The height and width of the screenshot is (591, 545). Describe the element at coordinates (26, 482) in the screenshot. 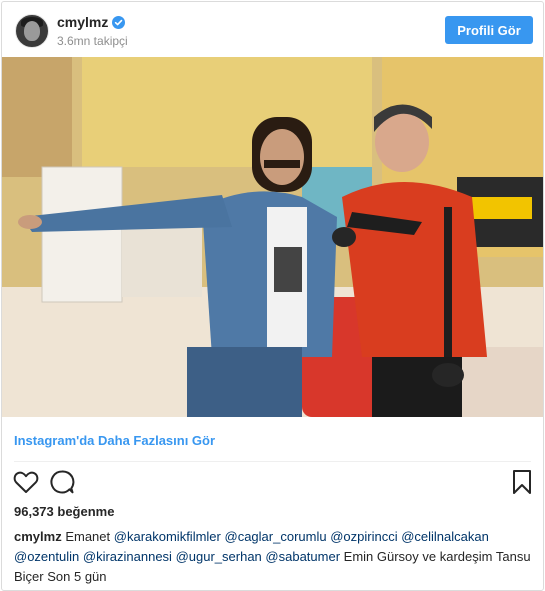

I see `heart-icon` at that location.